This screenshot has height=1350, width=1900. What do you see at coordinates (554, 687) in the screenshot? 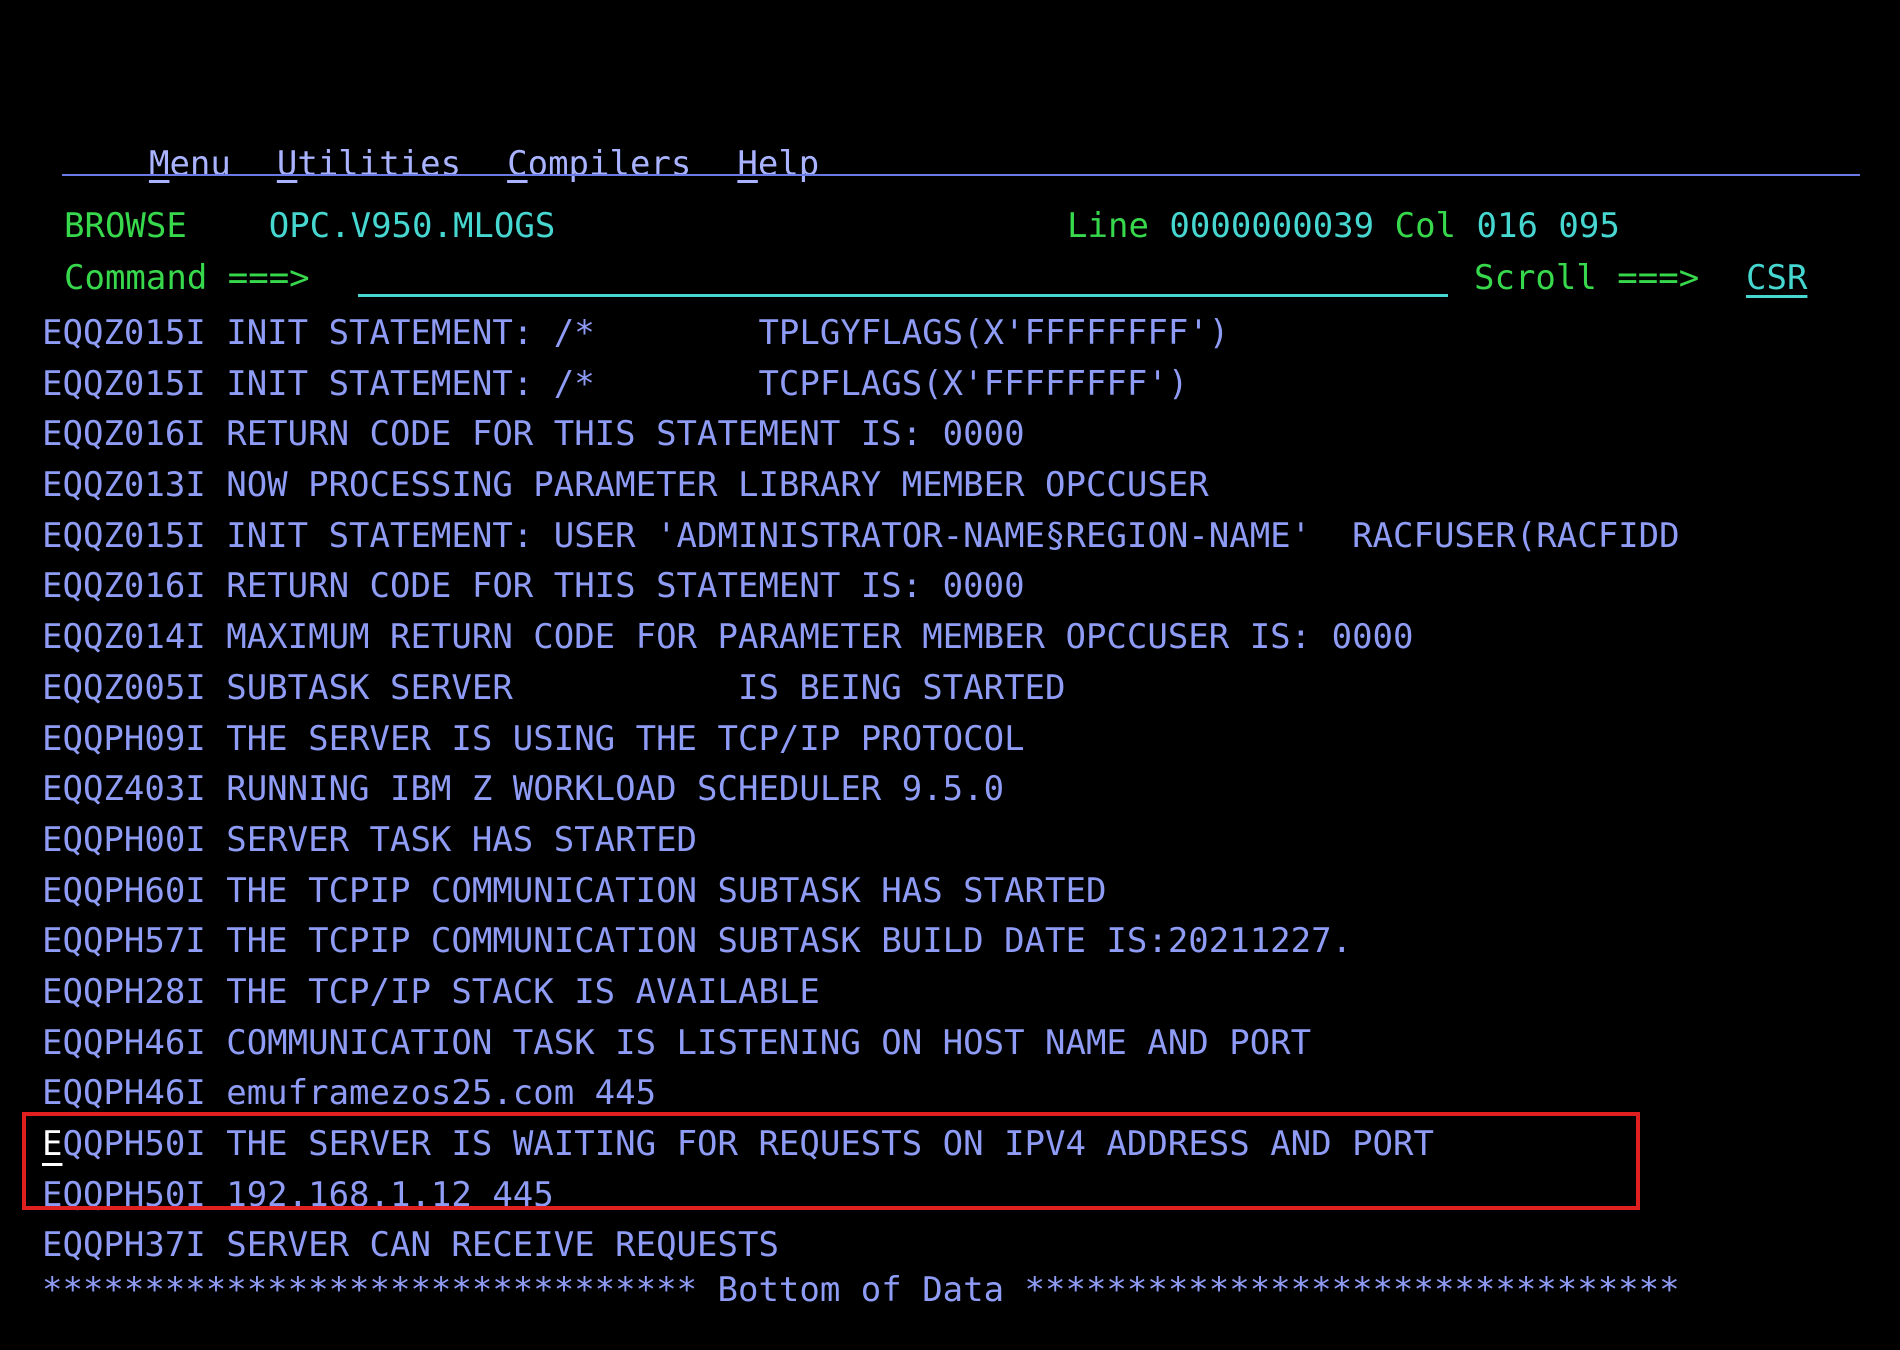
I see `log-line: EQQZ005I SUBTASK SERVER IS BEING STARTED` at bounding box center [554, 687].